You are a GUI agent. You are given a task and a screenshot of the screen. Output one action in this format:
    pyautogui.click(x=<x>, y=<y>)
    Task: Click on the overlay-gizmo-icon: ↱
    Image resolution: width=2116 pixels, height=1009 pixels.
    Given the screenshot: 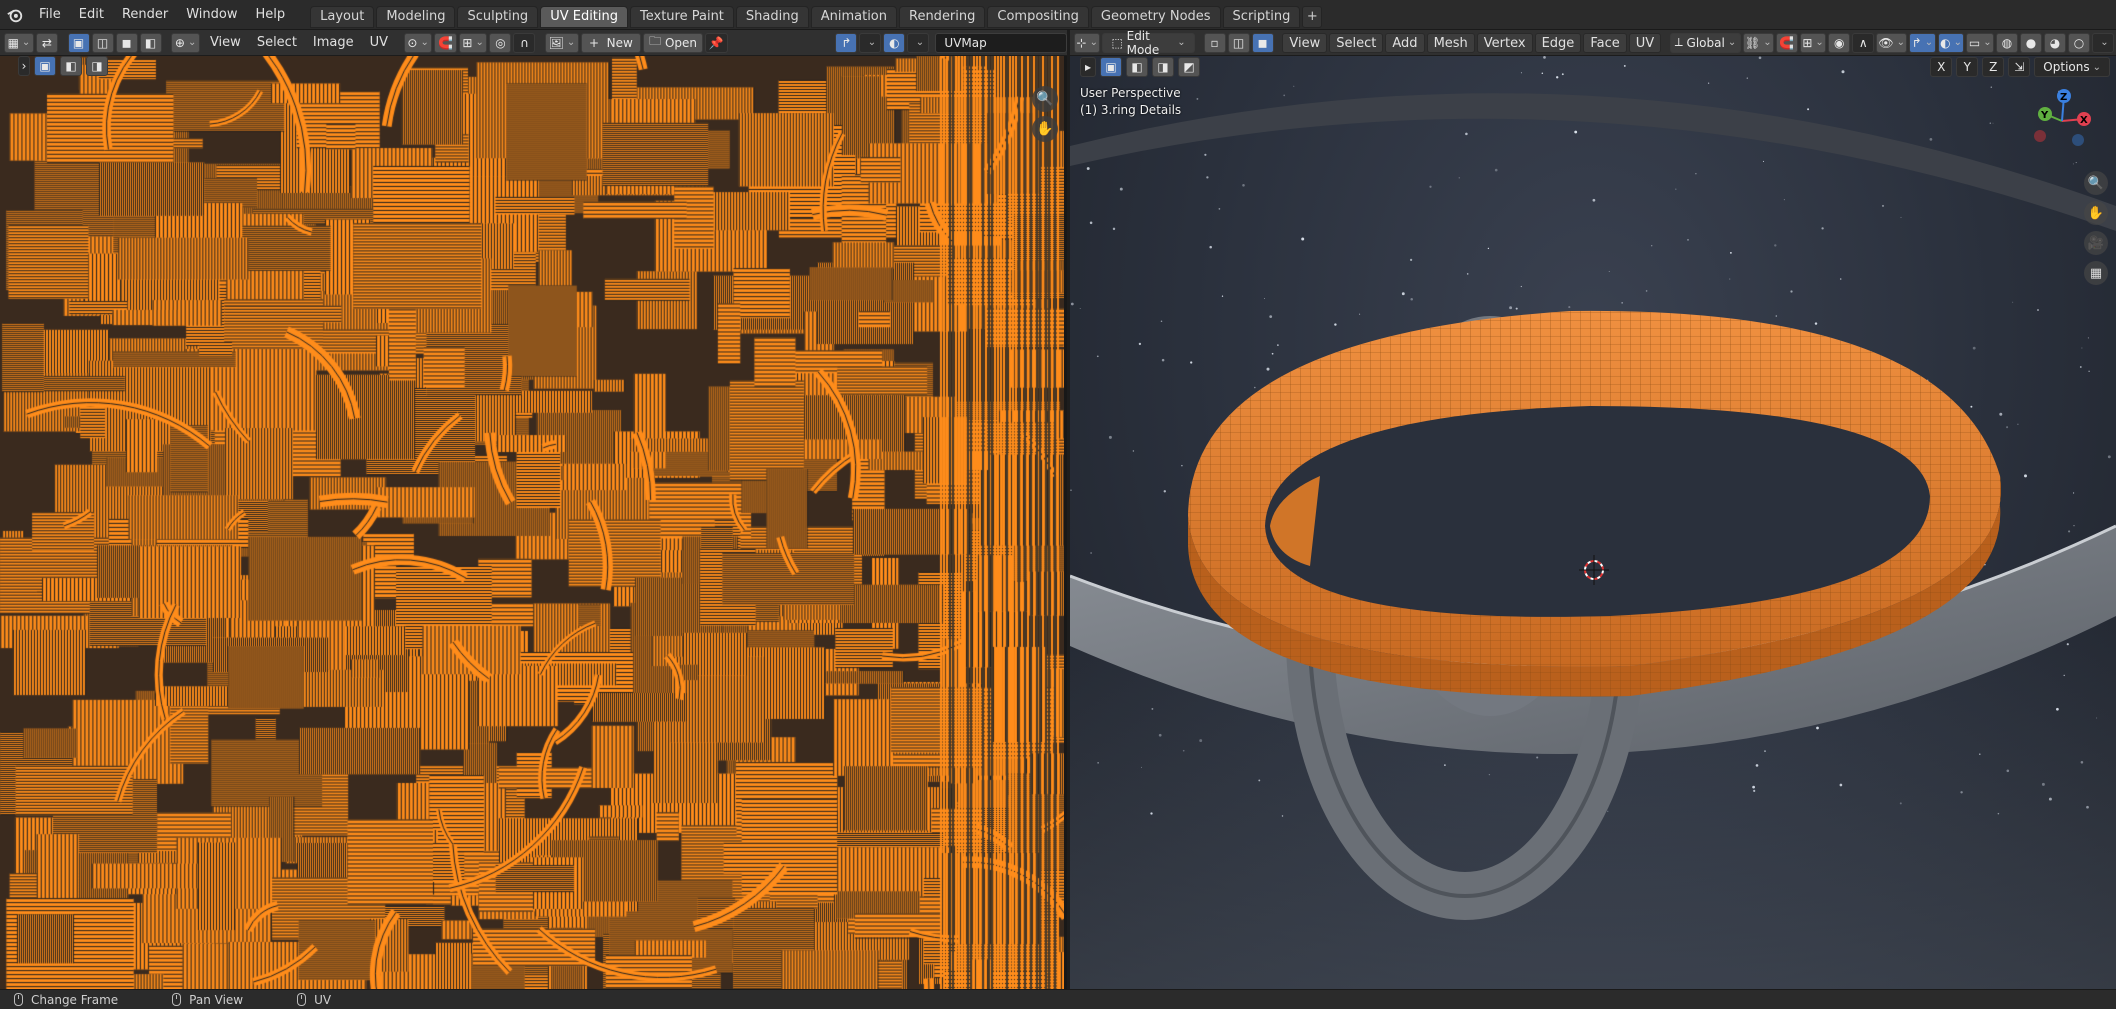 What is the action you would take?
    pyautogui.click(x=846, y=42)
    